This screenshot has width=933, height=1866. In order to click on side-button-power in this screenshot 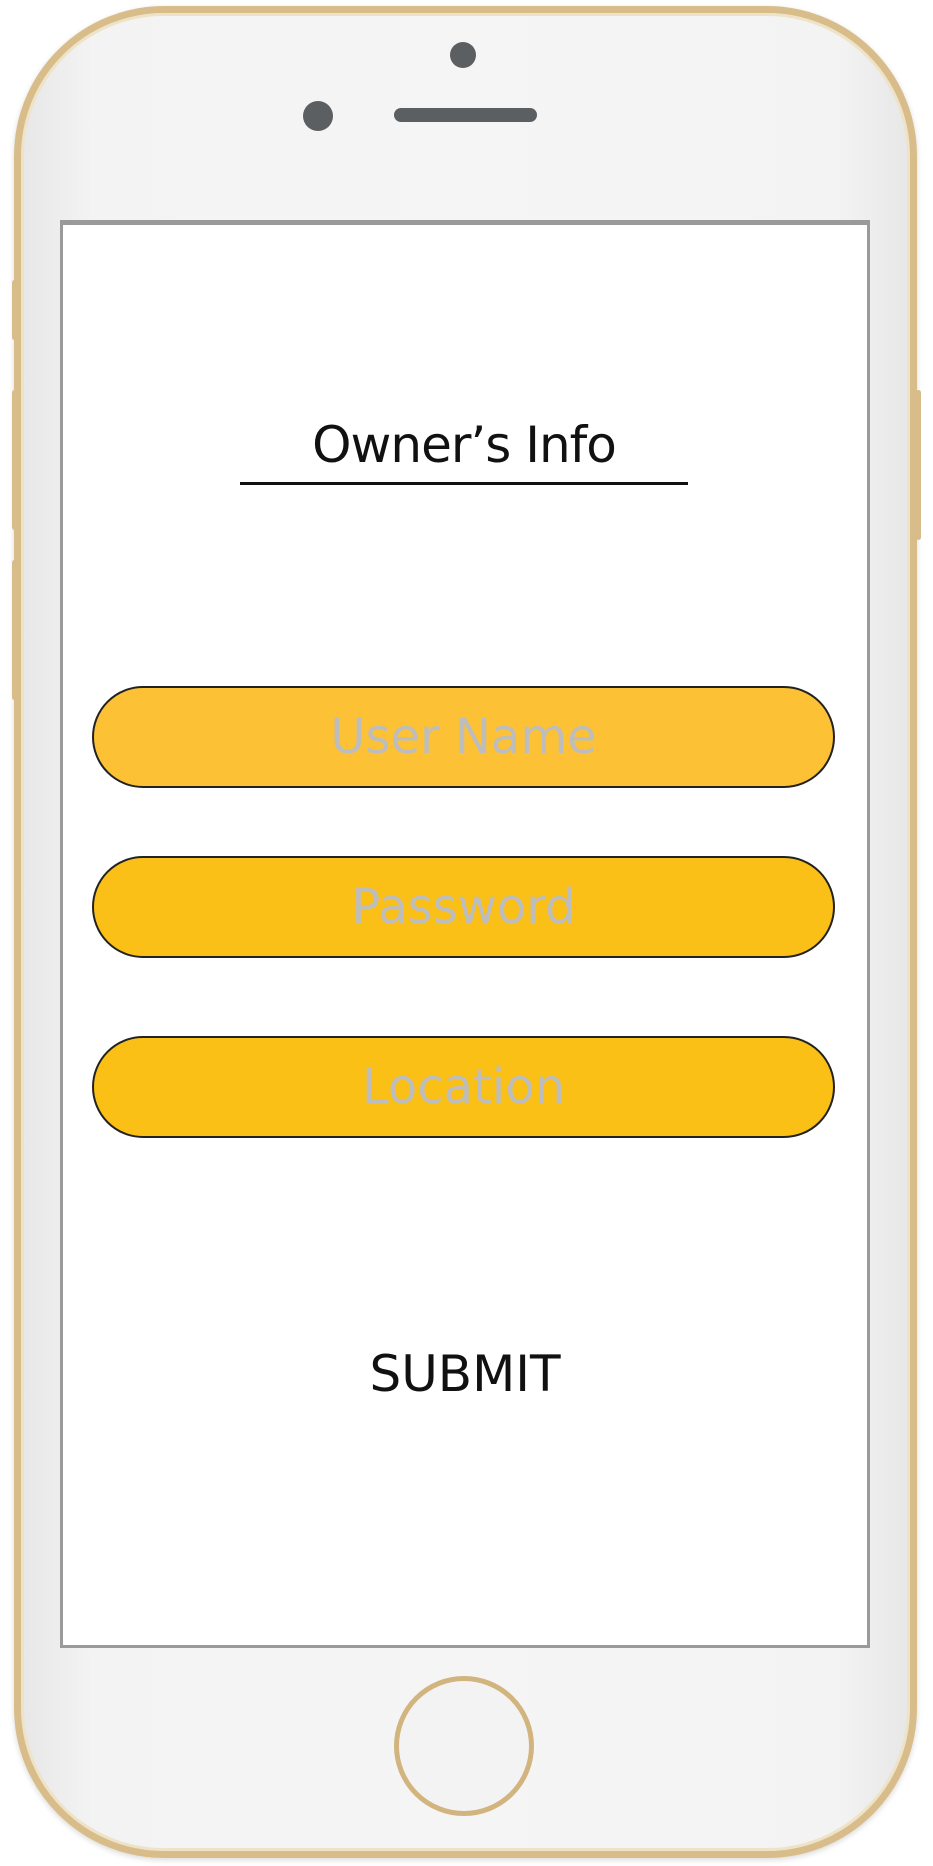, I will do `click(918, 465)`.